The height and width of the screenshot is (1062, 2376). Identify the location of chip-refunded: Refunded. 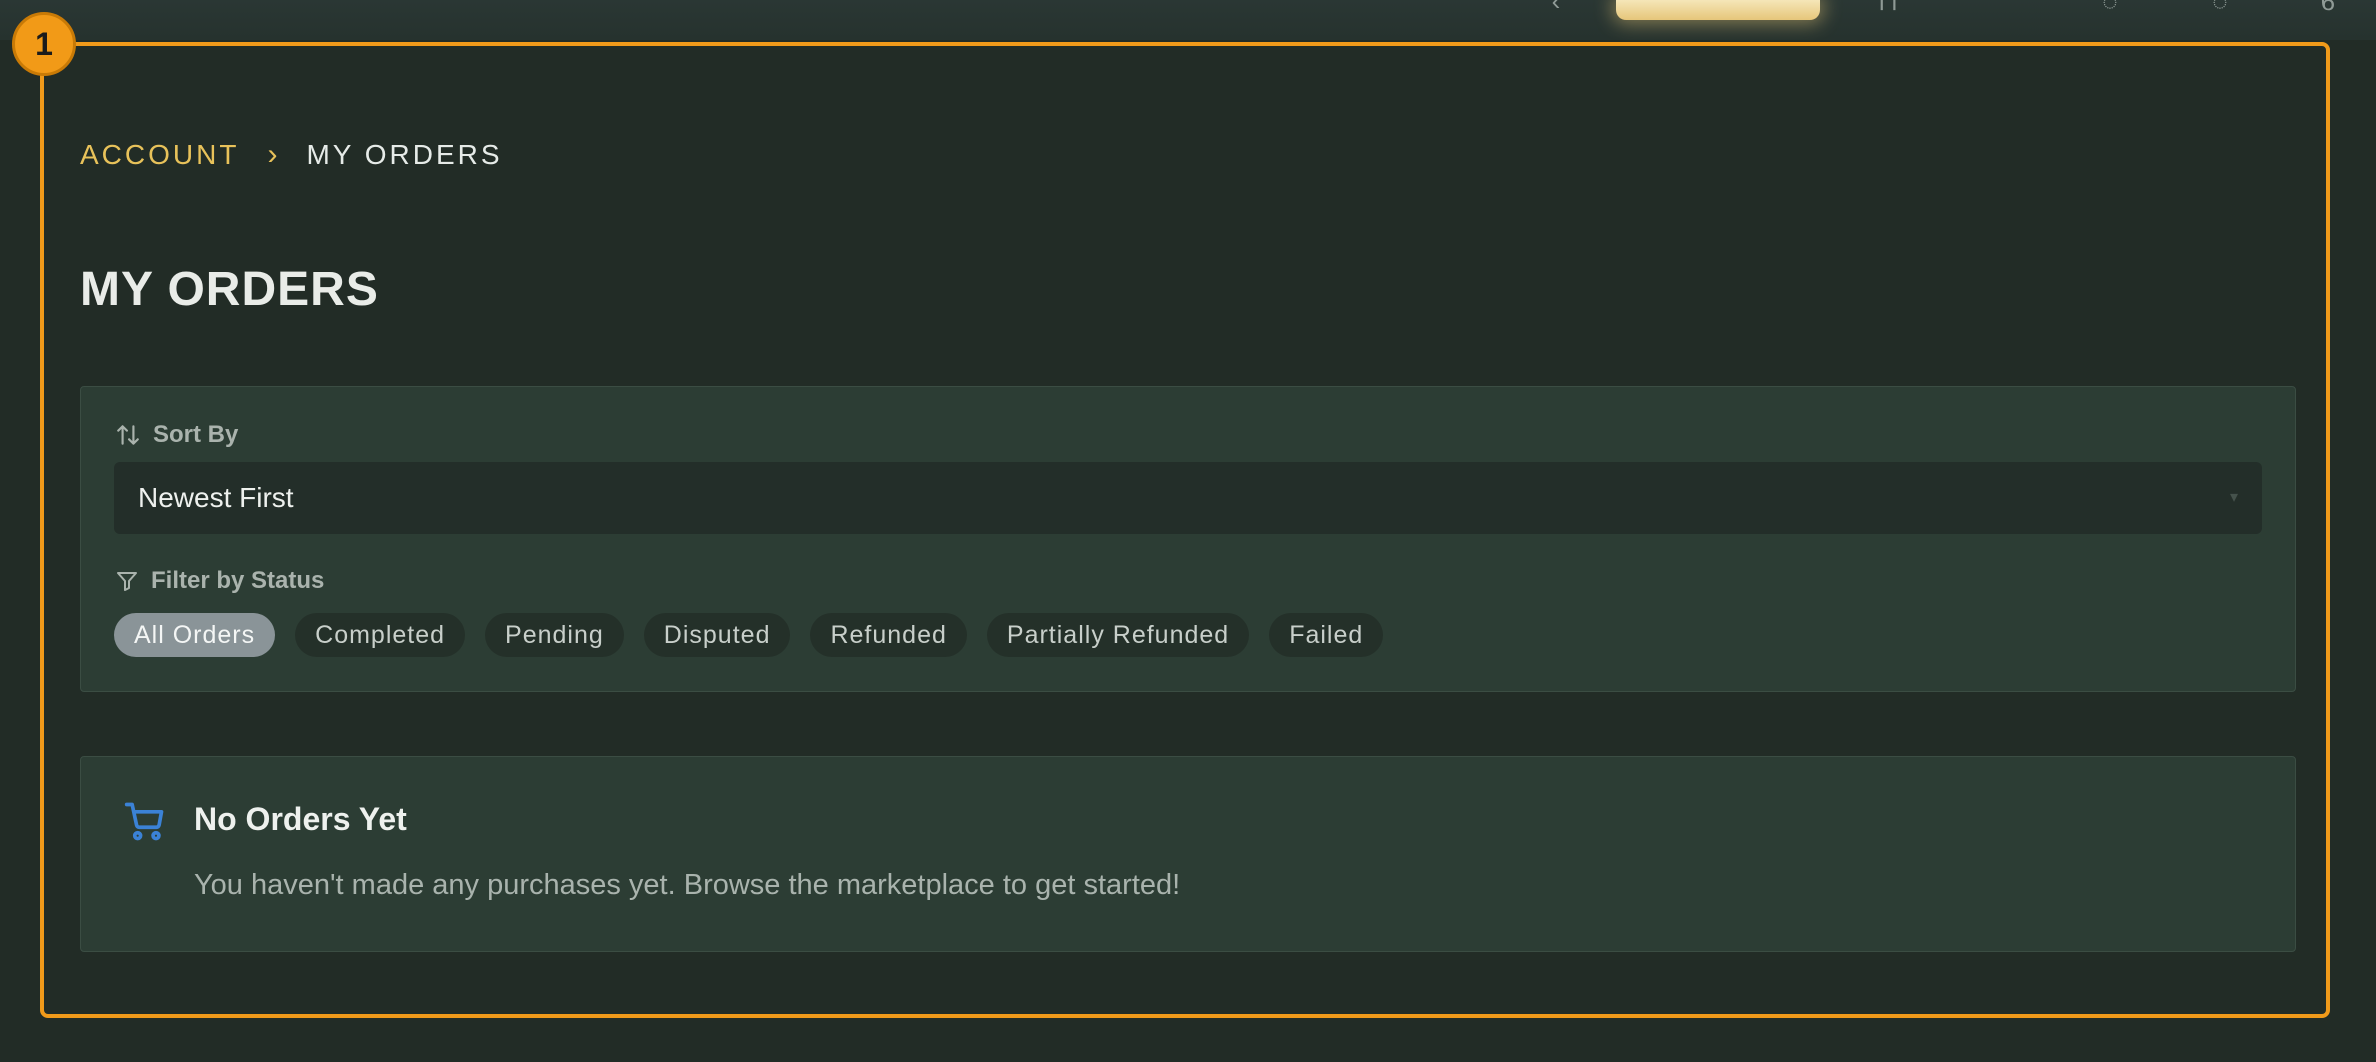
(888, 635).